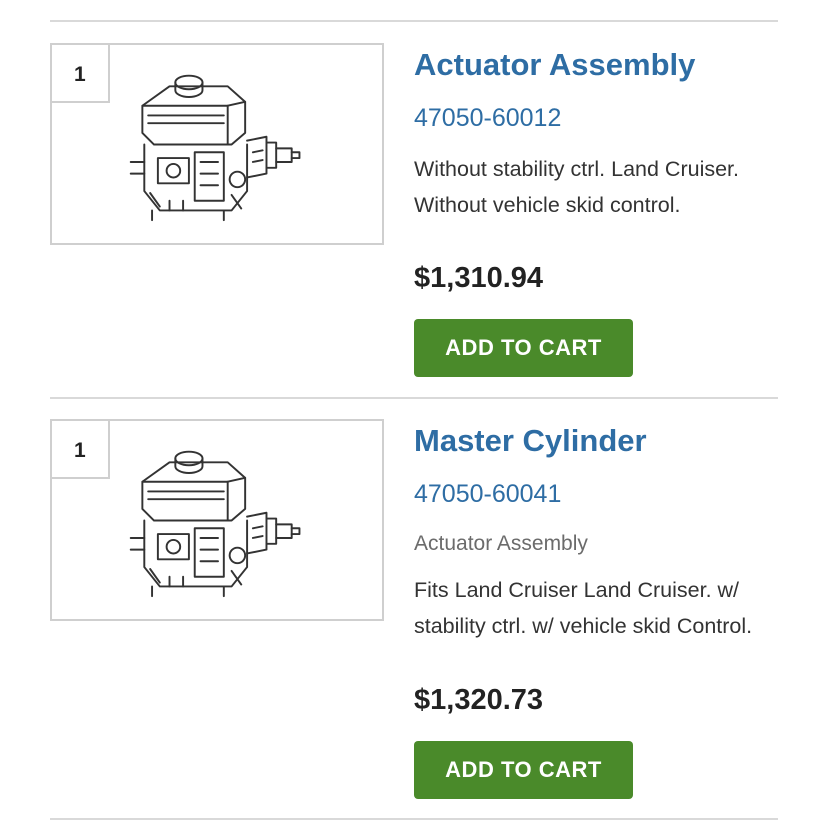 The image size is (828, 830). Describe the element at coordinates (487, 118) in the screenshot. I see `part-number-link: 47050-60012` at that location.